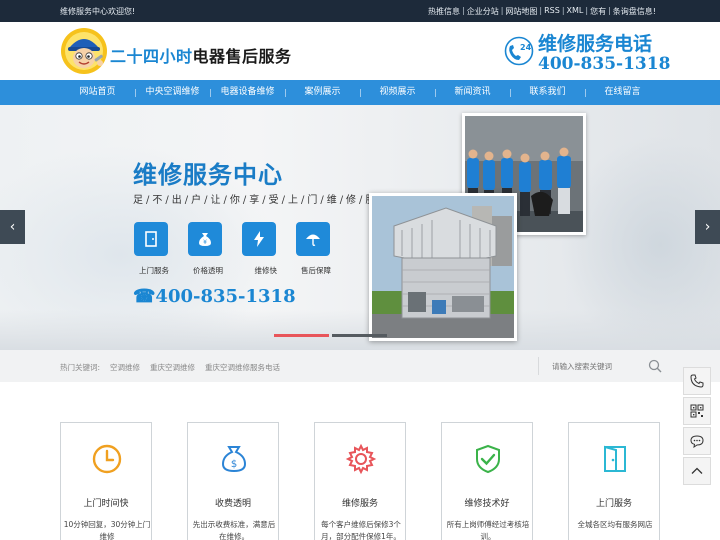  What do you see at coordinates (98, 11) in the screenshot?
I see `welcome-text: 维修服务中心欢迎您!` at bounding box center [98, 11].